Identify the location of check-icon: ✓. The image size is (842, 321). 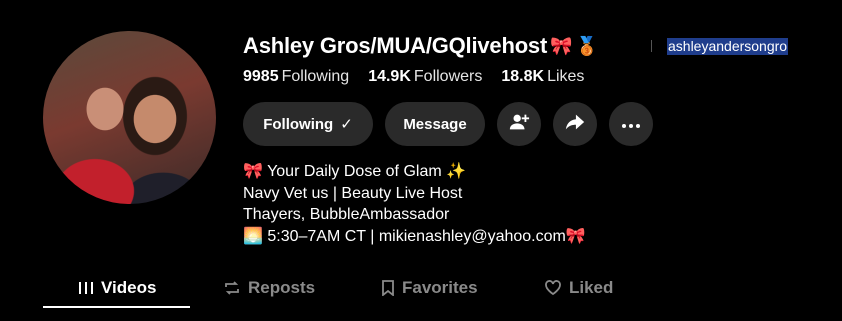
(346, 124).